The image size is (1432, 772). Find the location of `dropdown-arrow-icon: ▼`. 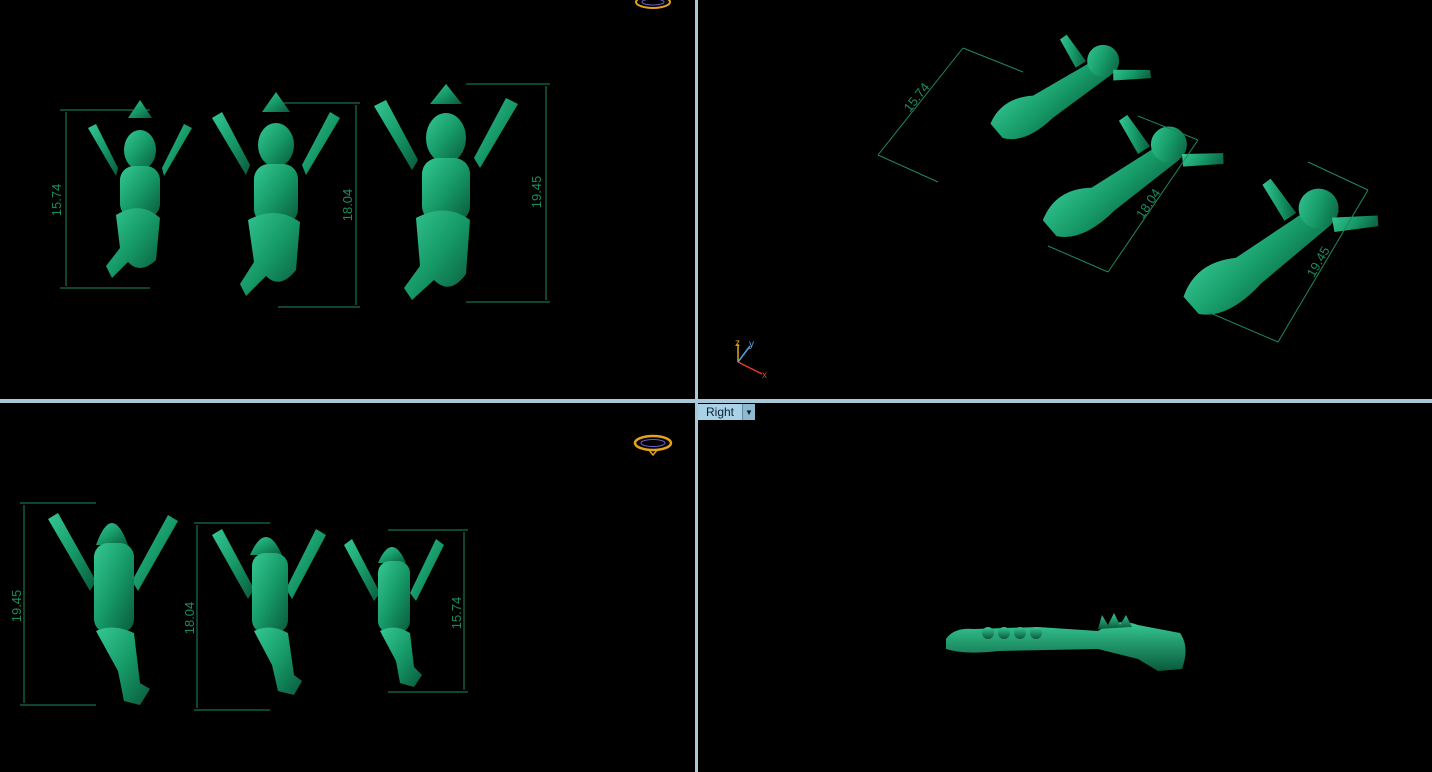

dropdown-arrow-icon: ▼ is located at coordinates (749, 412).